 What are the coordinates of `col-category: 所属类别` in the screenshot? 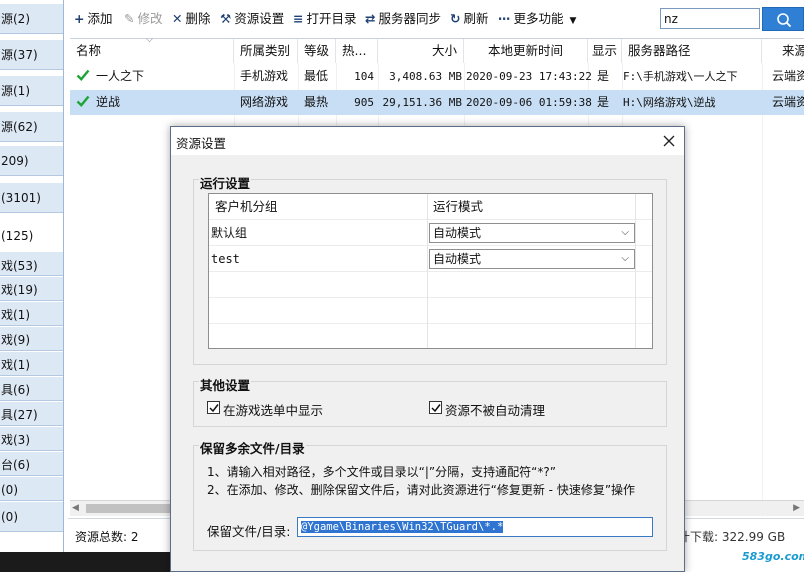 It's located at (266, 51).